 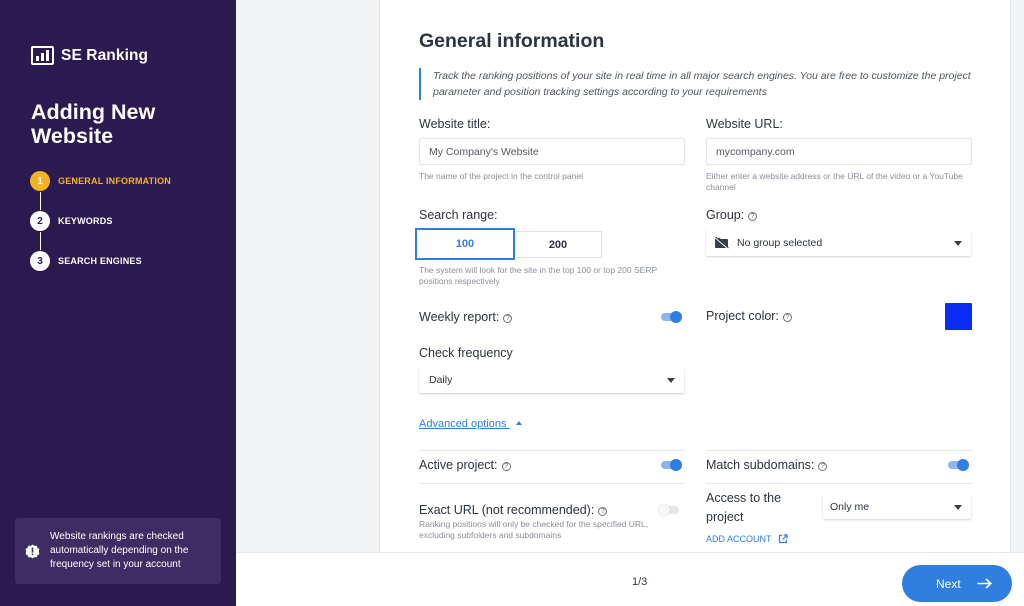 What do you see at coordinates (105, 55) in the screenshot?
I see `logo-text: SE Ranking` at bounding box center [105, 55].